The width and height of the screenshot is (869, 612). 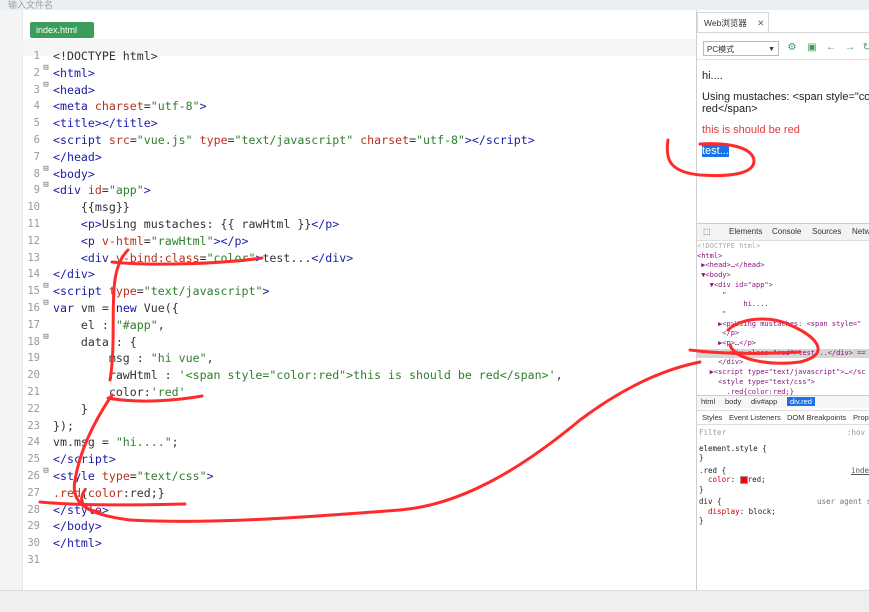 I want to click on annotation-circle-test, so click(x=710, y=158).